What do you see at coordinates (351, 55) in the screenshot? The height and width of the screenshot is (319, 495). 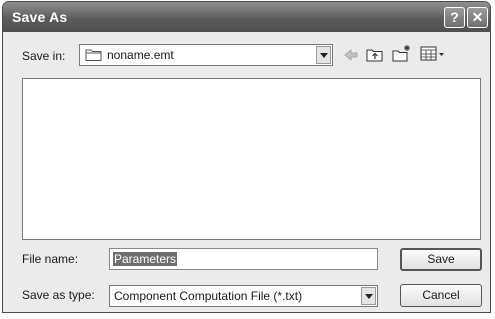 I see `back-arrow-icon` at bounding box center [351, 55].